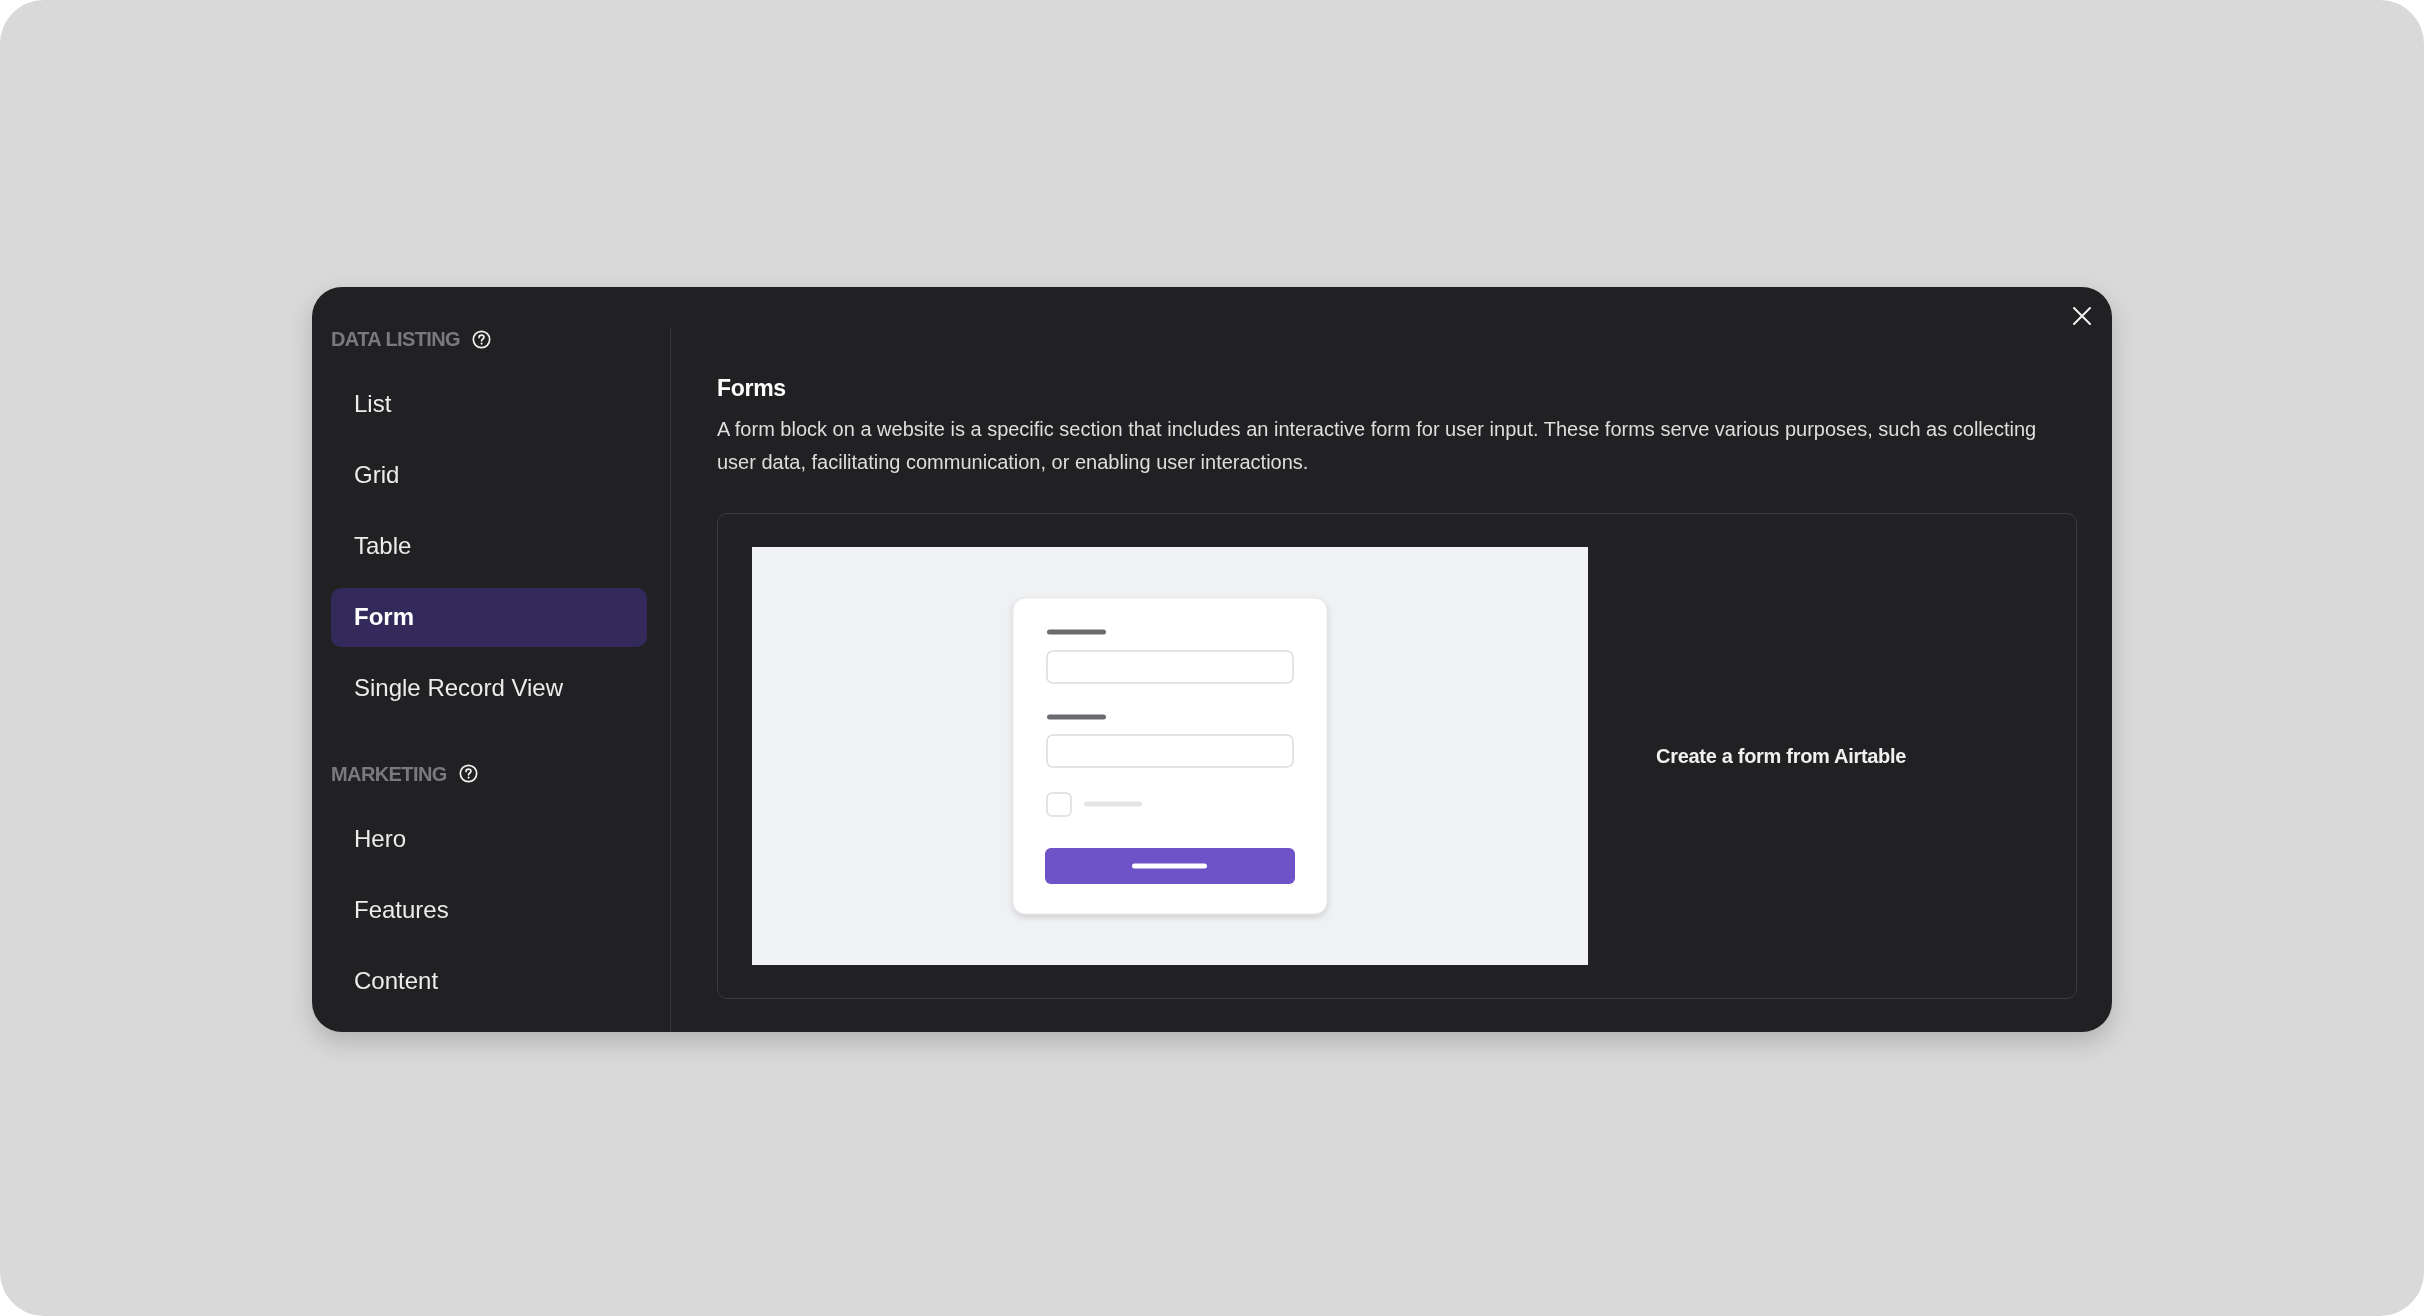 This screenshot has height=1316, width=2424. What do you see at coordinates (1781, 756) in the screenshot?
I see `preview-caption: Create a form from Airtable` at bounding box center [1781, 756].